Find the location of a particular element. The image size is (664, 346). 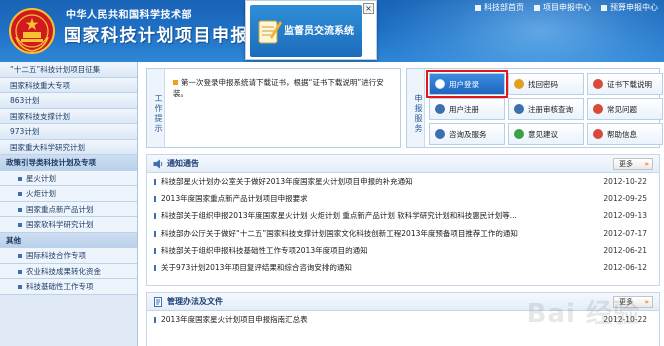

sidebar-item: 国家重大科学研究计划 is located at coordinates (68, 147).